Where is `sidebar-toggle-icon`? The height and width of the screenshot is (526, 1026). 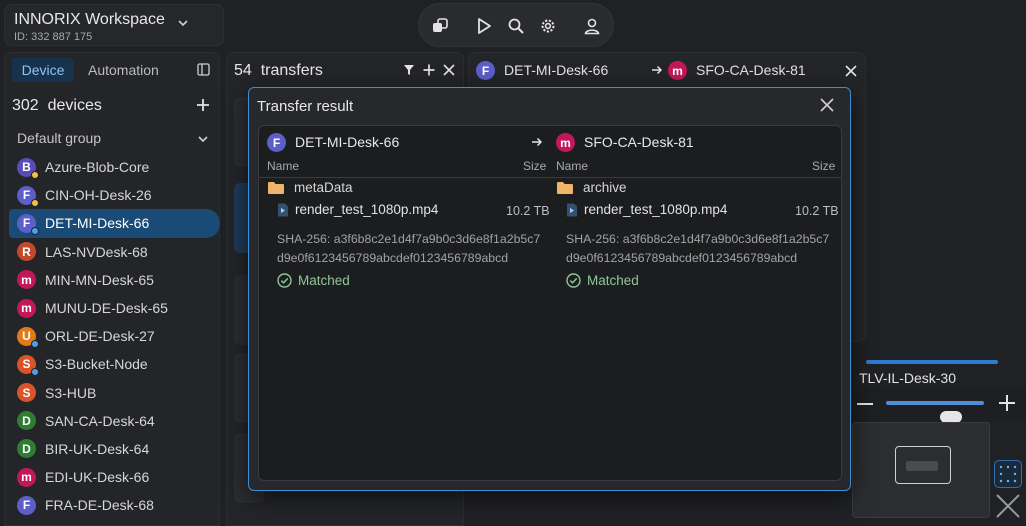
sidebar-toggle-icon is located at coordinates (203, 69).